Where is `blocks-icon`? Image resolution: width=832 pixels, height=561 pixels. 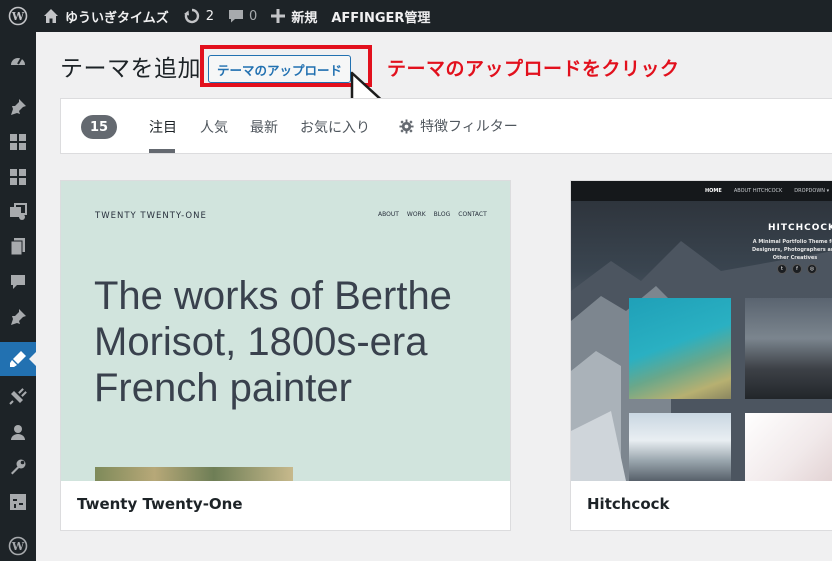
blocks-icon is located at coordinates (18, 142).